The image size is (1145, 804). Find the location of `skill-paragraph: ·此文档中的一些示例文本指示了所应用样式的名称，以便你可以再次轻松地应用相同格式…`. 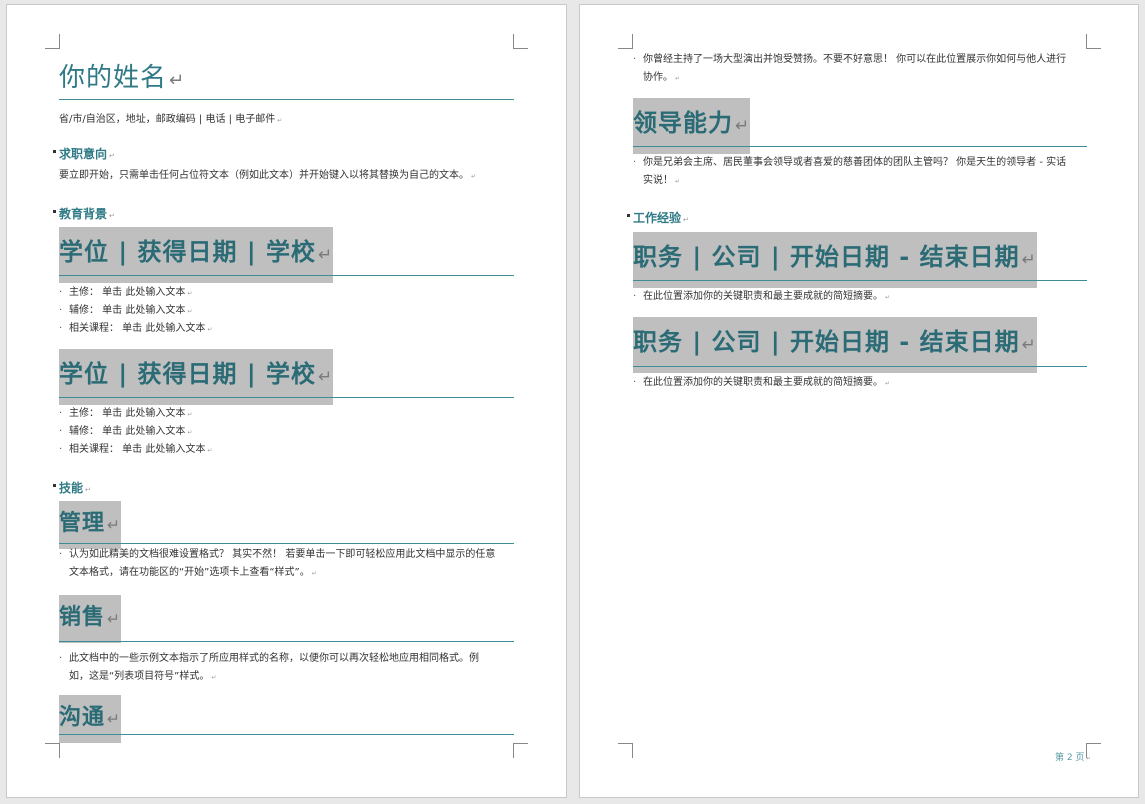

skill-paragraph: ·此文档中的一些示例文本指示了所应用样式的名称，以便你可以再次轻松地应用相同格式… is located at coordinates (274, 659).